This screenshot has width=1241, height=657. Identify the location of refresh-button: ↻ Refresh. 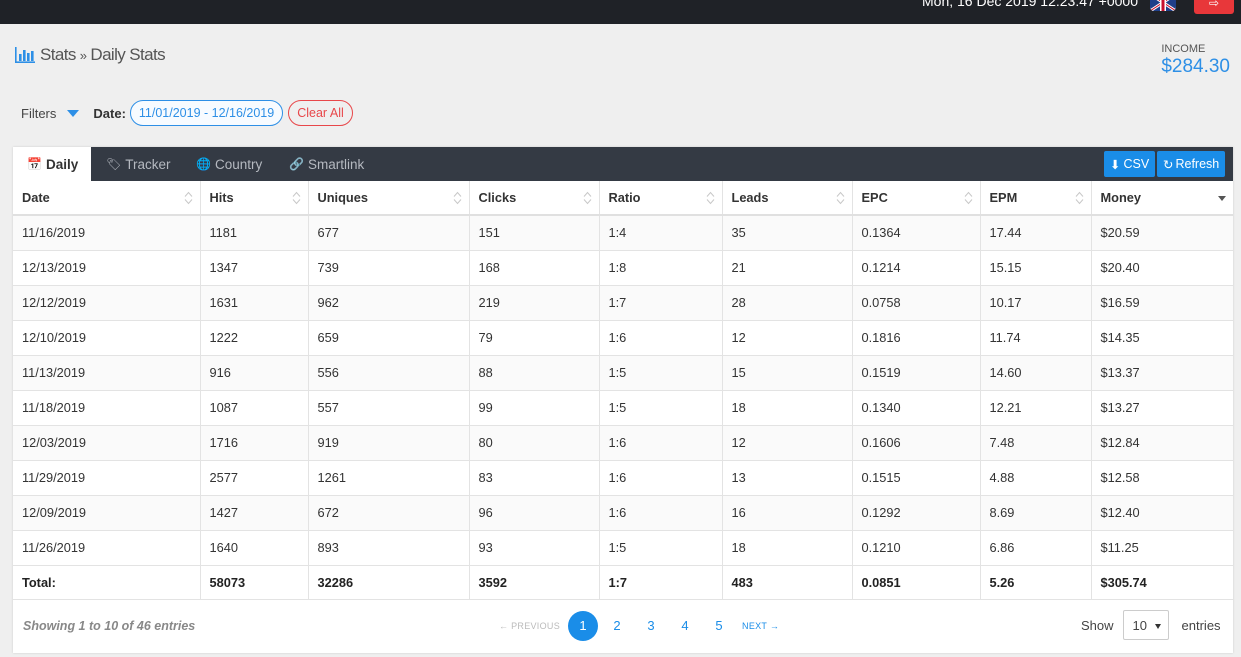
(1191, 164).